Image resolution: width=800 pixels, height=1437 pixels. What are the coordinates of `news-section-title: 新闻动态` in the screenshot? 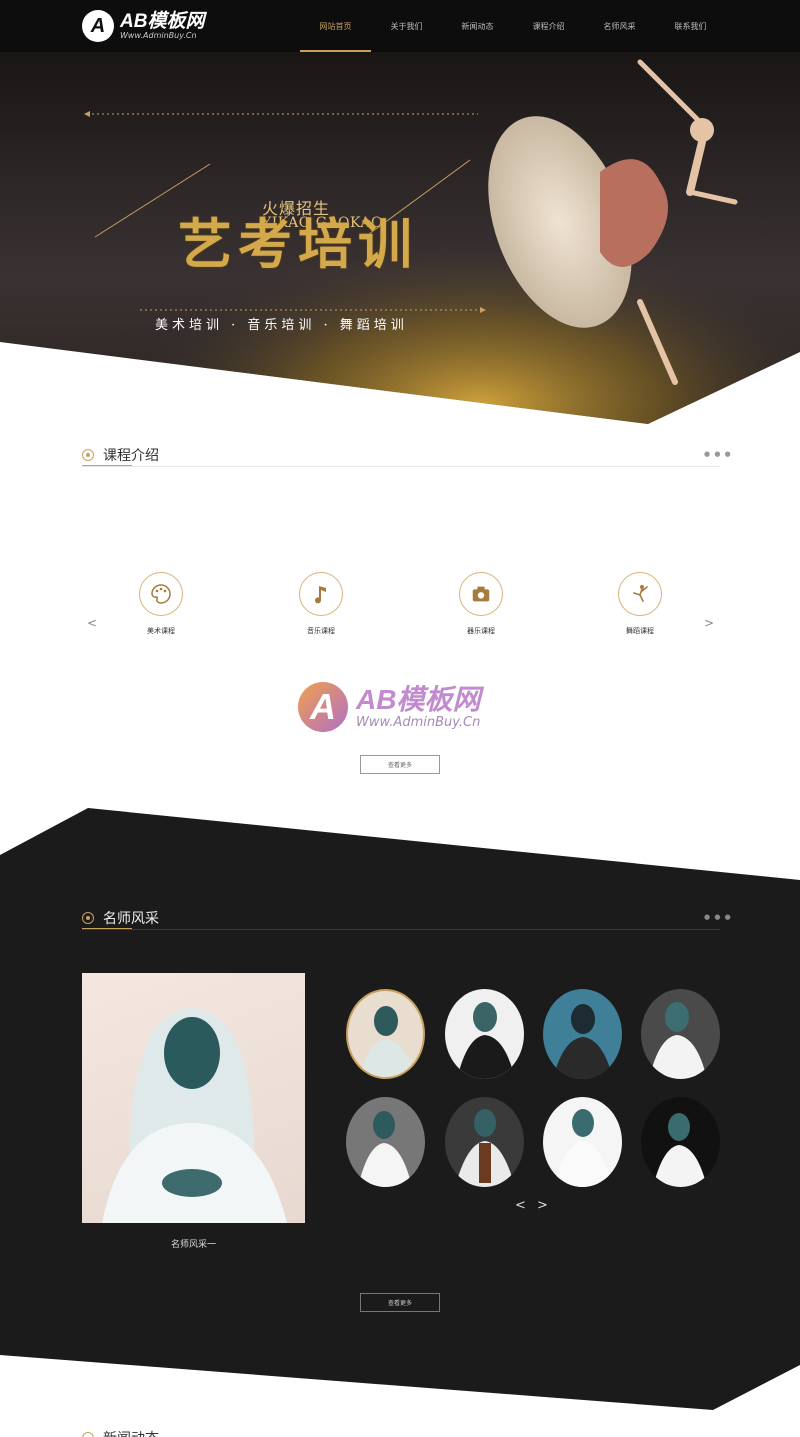 It's located at (120, 1432).